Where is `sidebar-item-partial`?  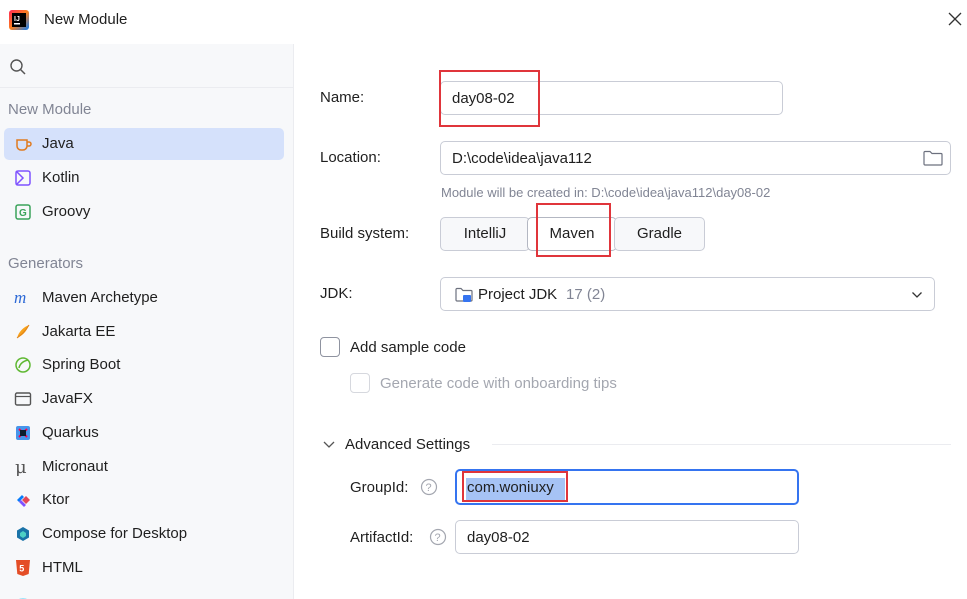 sidebar-item-partial is located at coordinates (144, 592).